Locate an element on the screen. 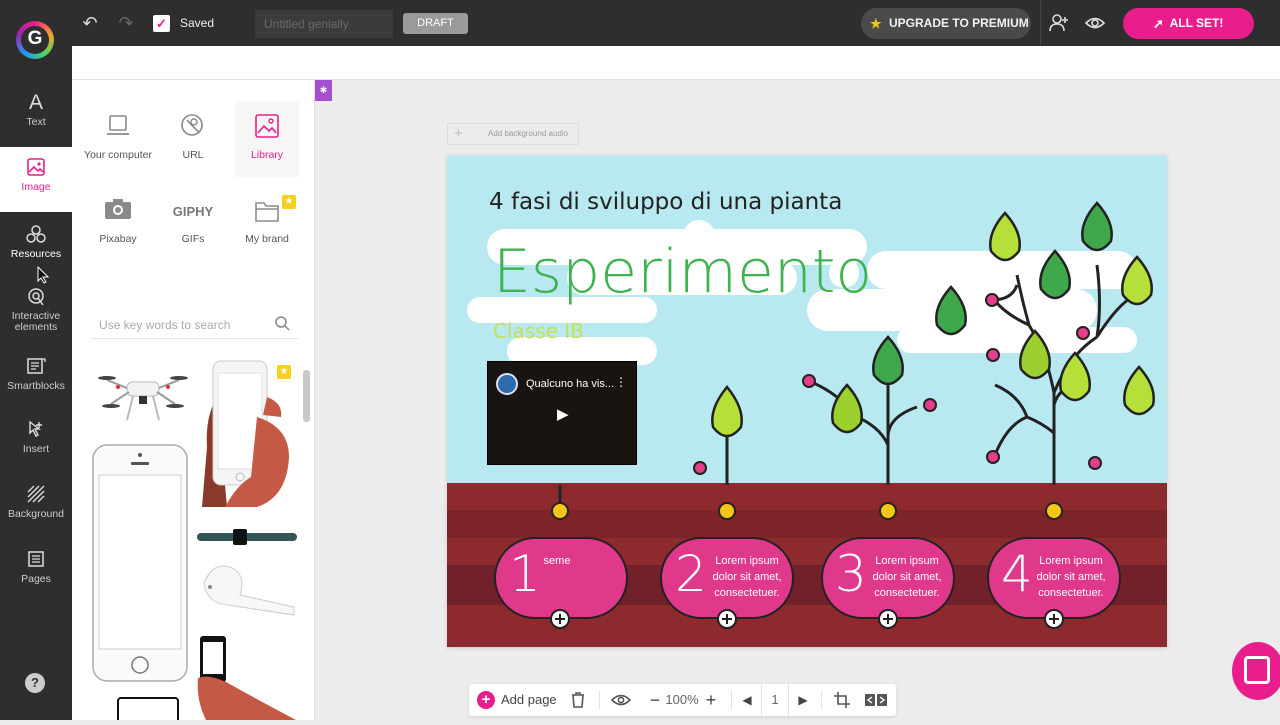 The height and width of the screenshot is (725, 1280). bottom-toolbar: + Add page − 100% + ◀ 1 ▶ is located at coordinates (682, 700).